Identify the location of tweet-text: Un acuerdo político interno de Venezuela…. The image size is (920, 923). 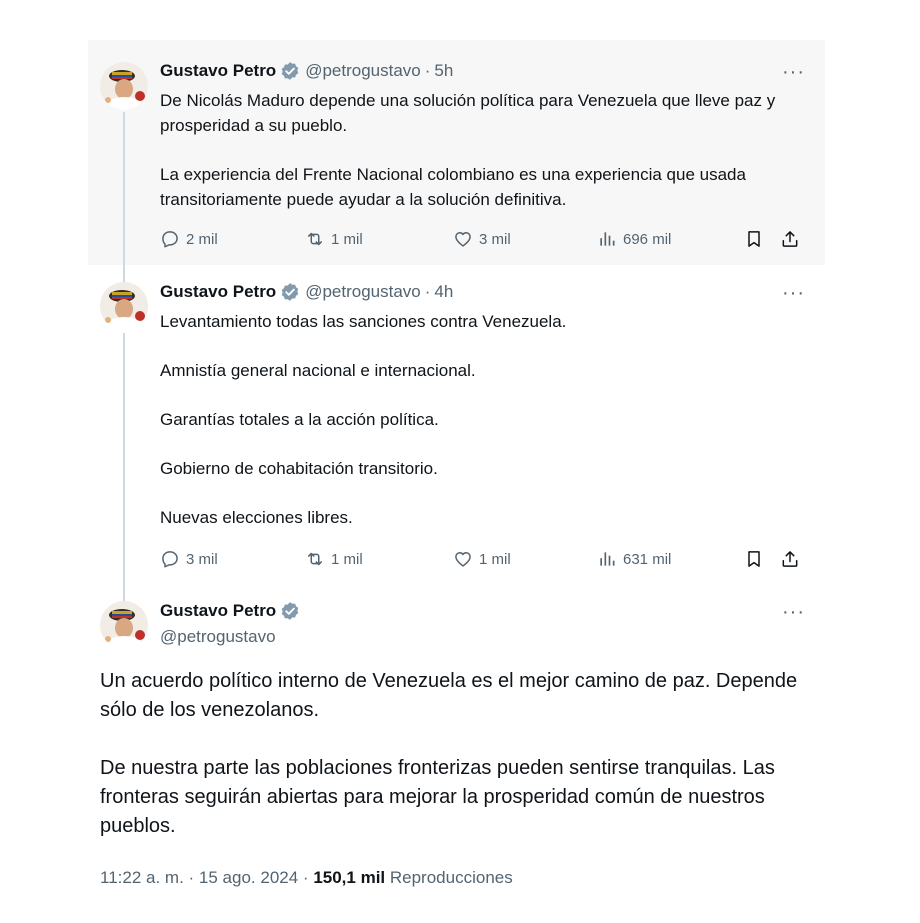
(450, 754).